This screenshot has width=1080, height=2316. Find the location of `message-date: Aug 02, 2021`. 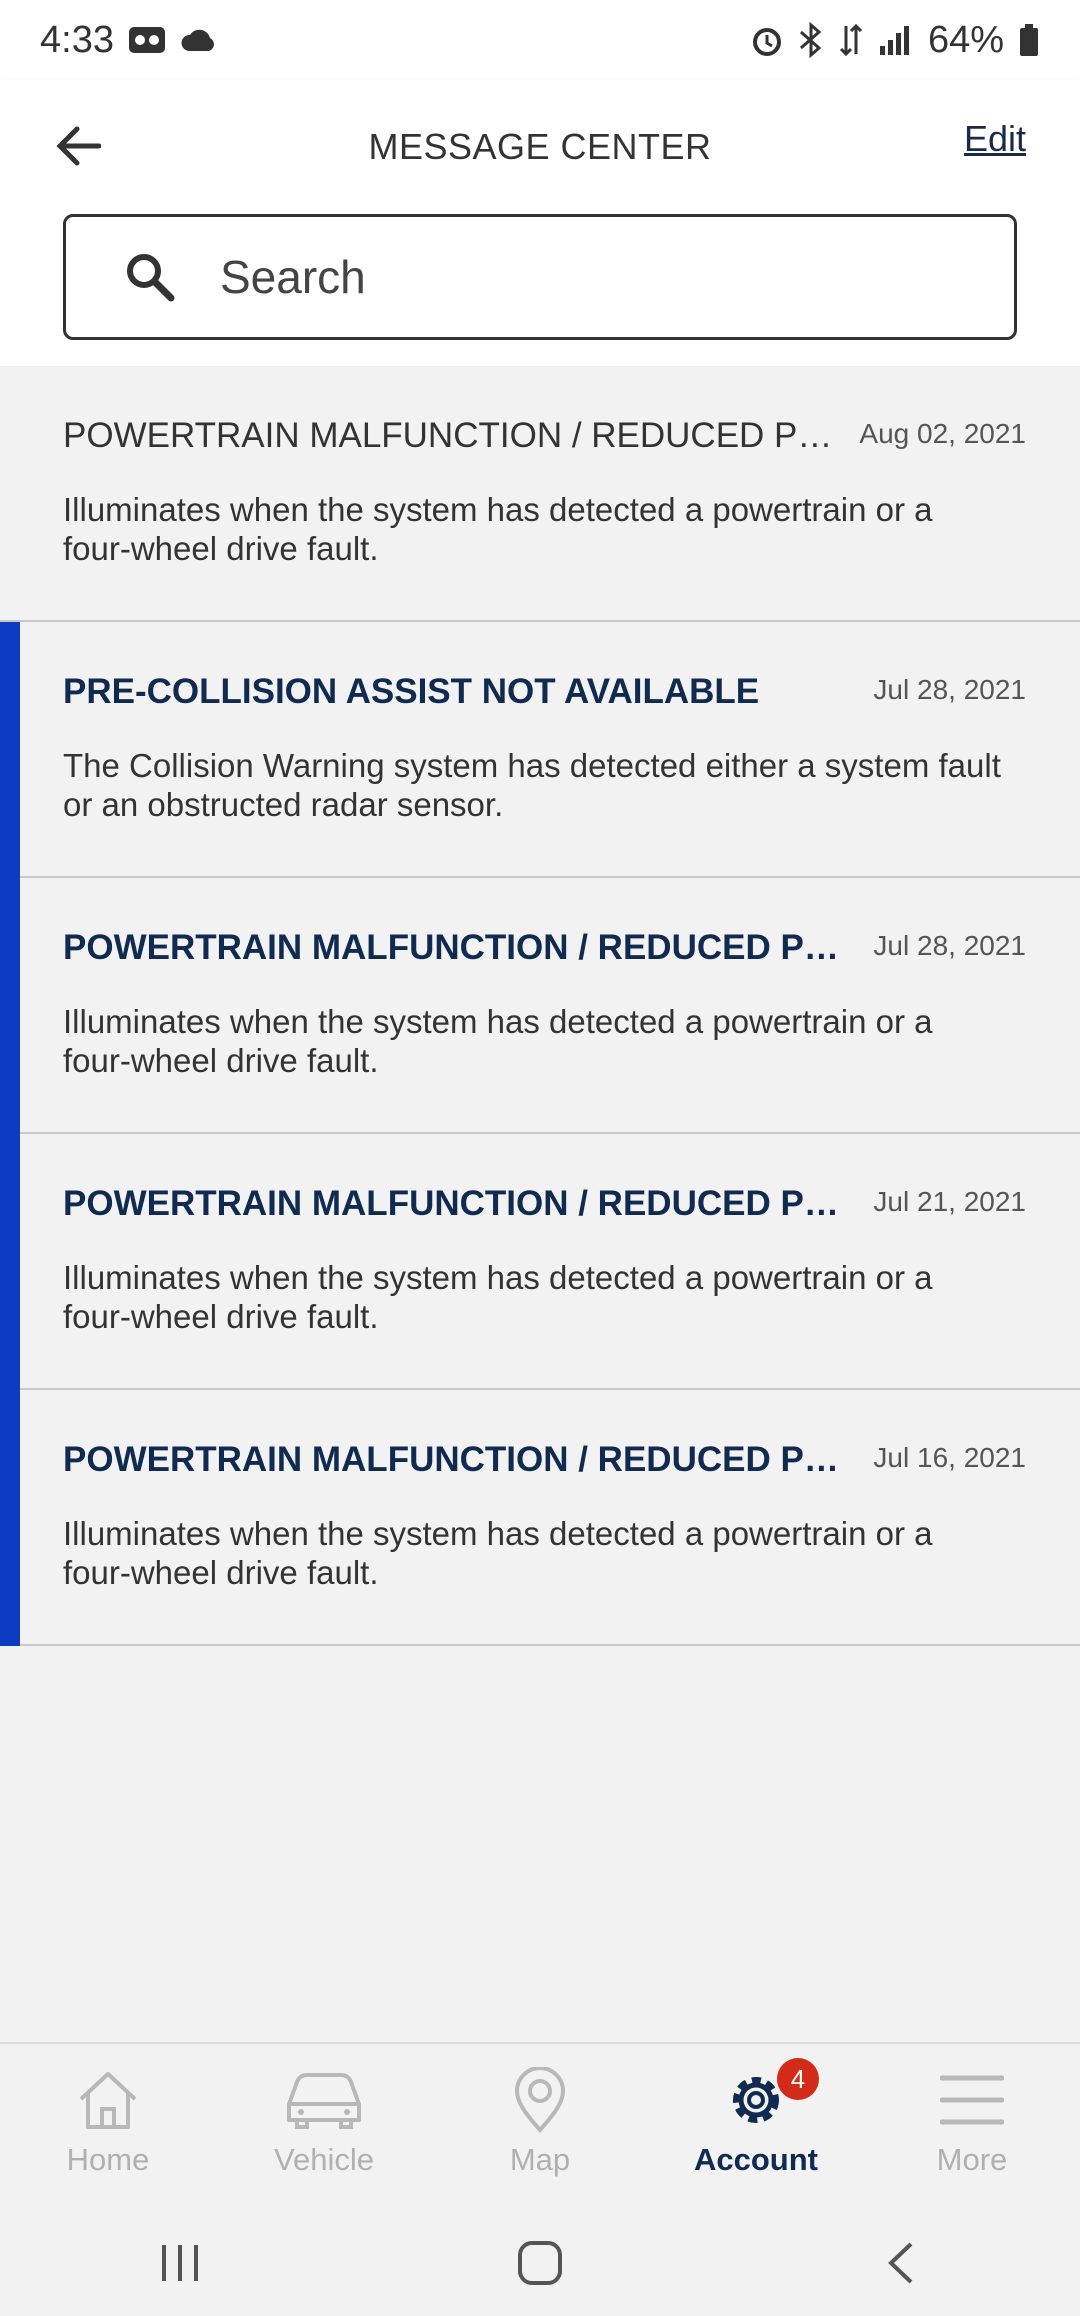

message-date: Aug 02, 2021 is located at coordinates (942, 433).